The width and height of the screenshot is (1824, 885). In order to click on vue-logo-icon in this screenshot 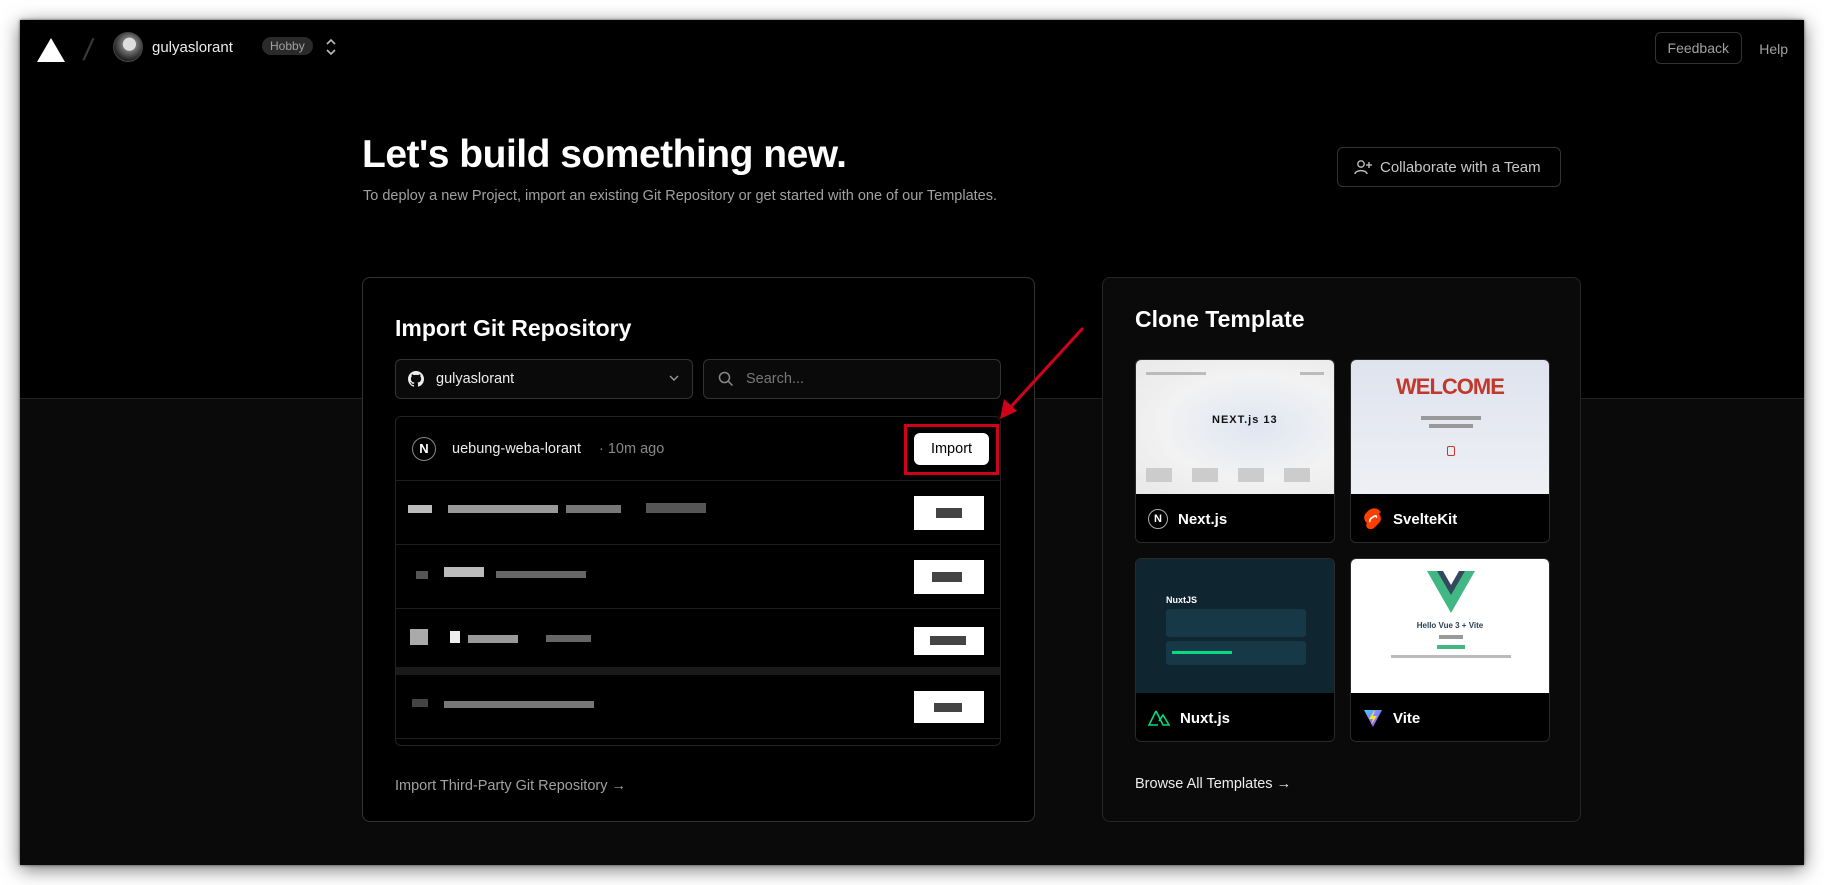, I will do `click(1451, 592)`.